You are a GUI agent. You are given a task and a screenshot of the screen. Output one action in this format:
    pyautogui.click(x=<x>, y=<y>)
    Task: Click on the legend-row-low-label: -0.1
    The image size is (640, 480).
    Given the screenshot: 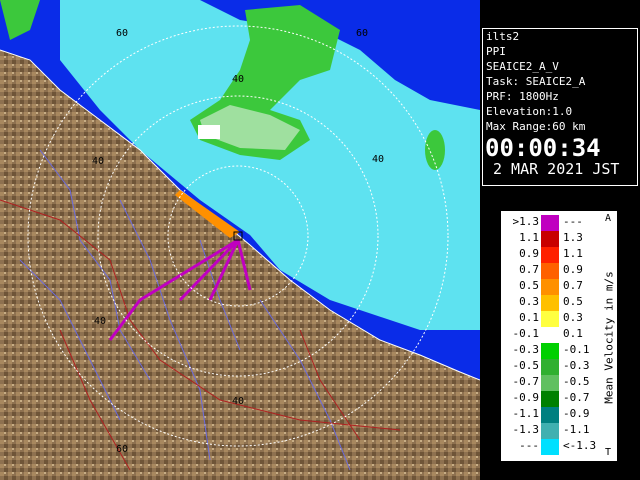 What is the action you would take?
    pyautogui.click(x=526, y=333)
    